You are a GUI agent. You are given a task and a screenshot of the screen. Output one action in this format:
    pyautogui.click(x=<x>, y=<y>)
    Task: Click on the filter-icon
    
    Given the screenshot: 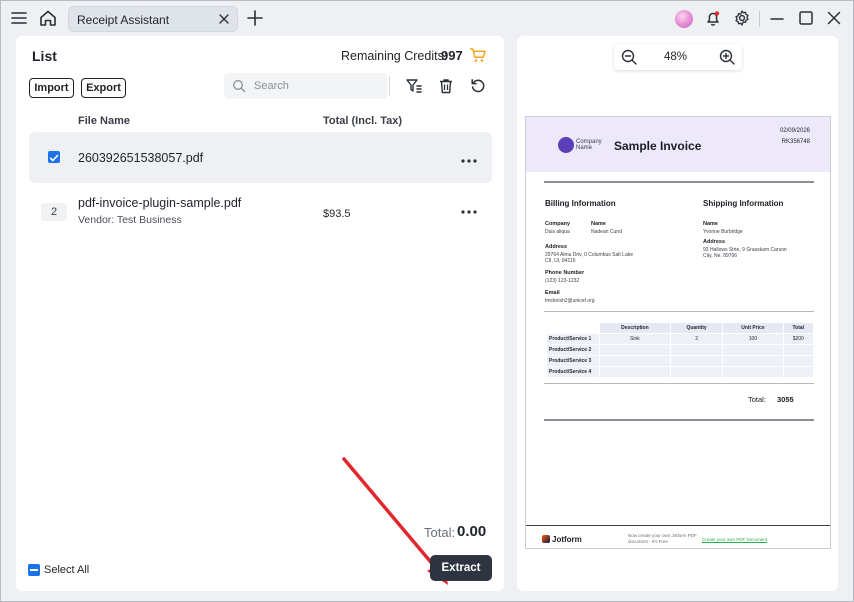 What is the action you would take?
    pyautogui.click(x=414, y=86)
    